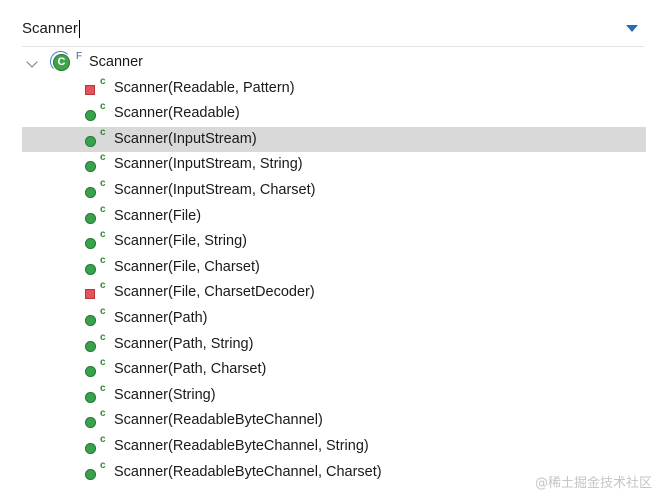 This screenshot has height=497, width=666. I want to click on search-input: Scanner, so click(312, 29).